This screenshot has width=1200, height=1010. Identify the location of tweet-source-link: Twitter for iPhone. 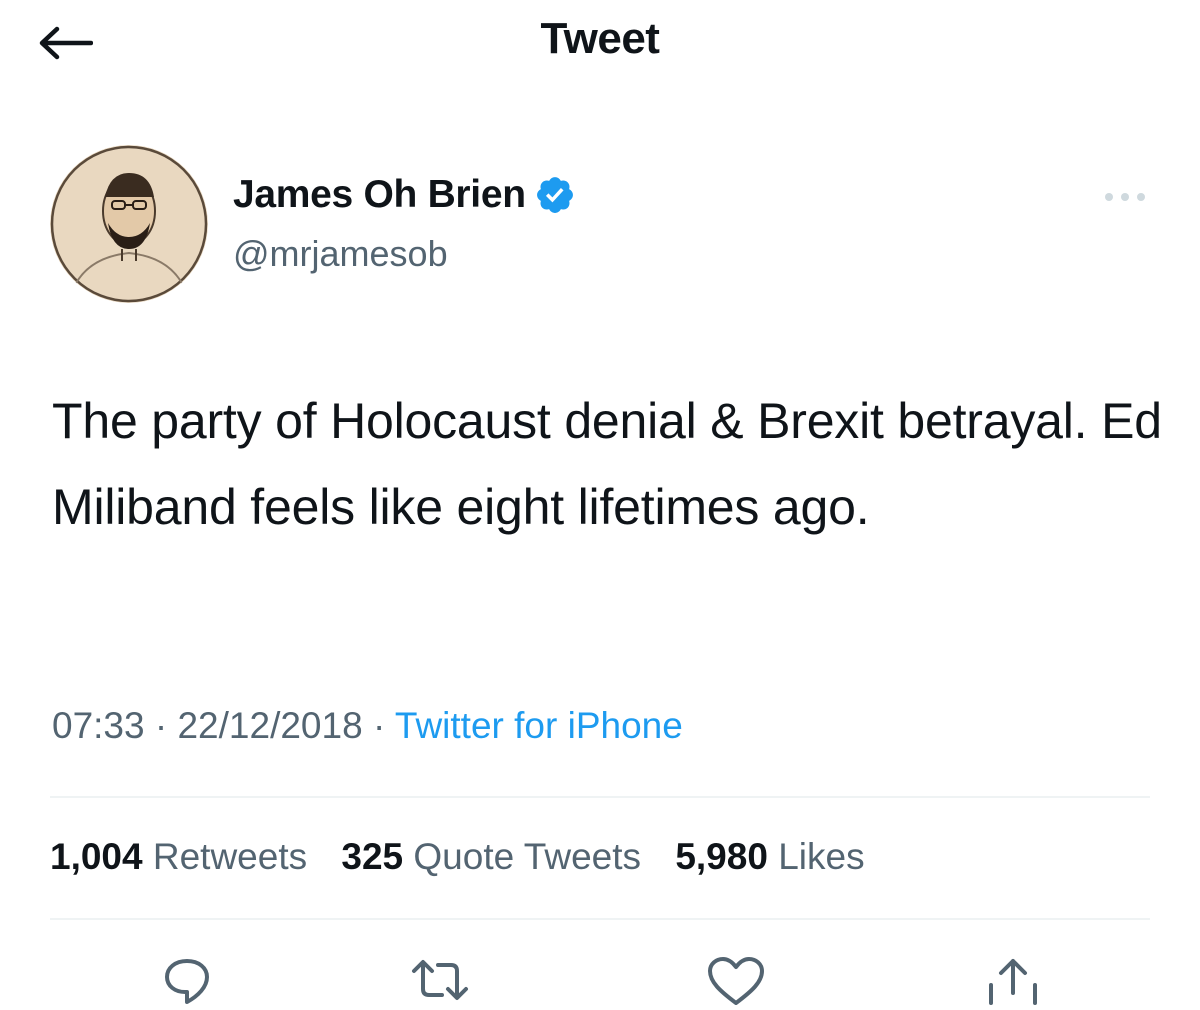
(539, 725).